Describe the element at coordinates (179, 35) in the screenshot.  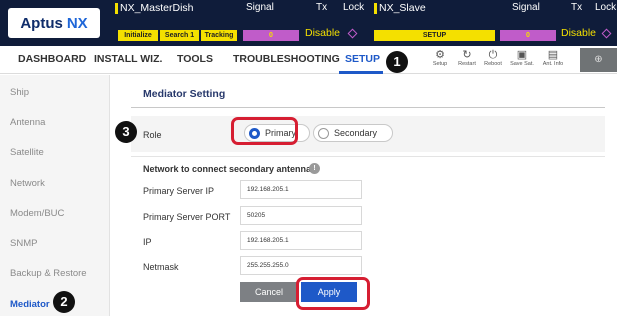
I see `master-status-search: Search 1` at that location.